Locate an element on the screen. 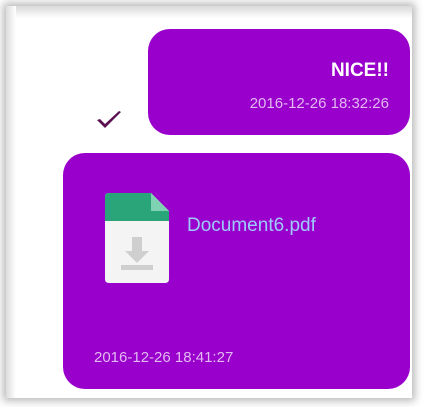  message-timestamp: 2016-12-26 18:41:27 is located at coordinates (164, 357).